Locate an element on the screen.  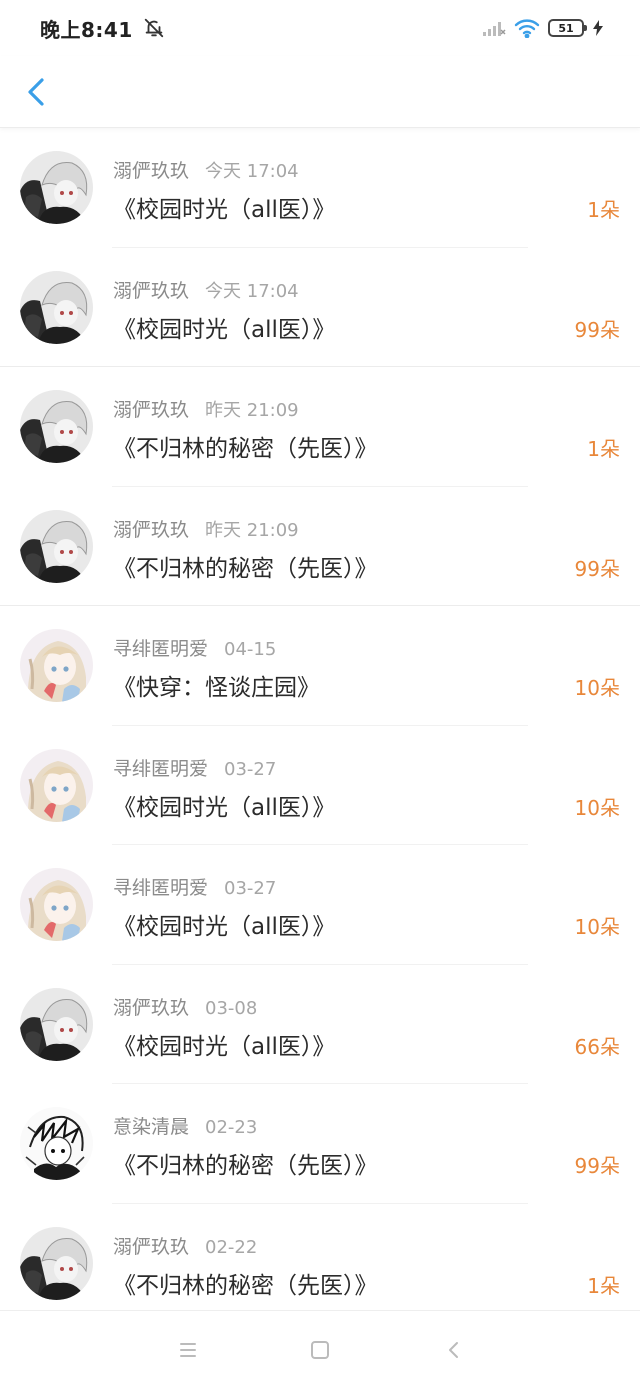
gift-record-row: 寻绯匿明爱 04-15 《快穿：怪谈庄园》 10朵 is located at coordinates (320, 666).